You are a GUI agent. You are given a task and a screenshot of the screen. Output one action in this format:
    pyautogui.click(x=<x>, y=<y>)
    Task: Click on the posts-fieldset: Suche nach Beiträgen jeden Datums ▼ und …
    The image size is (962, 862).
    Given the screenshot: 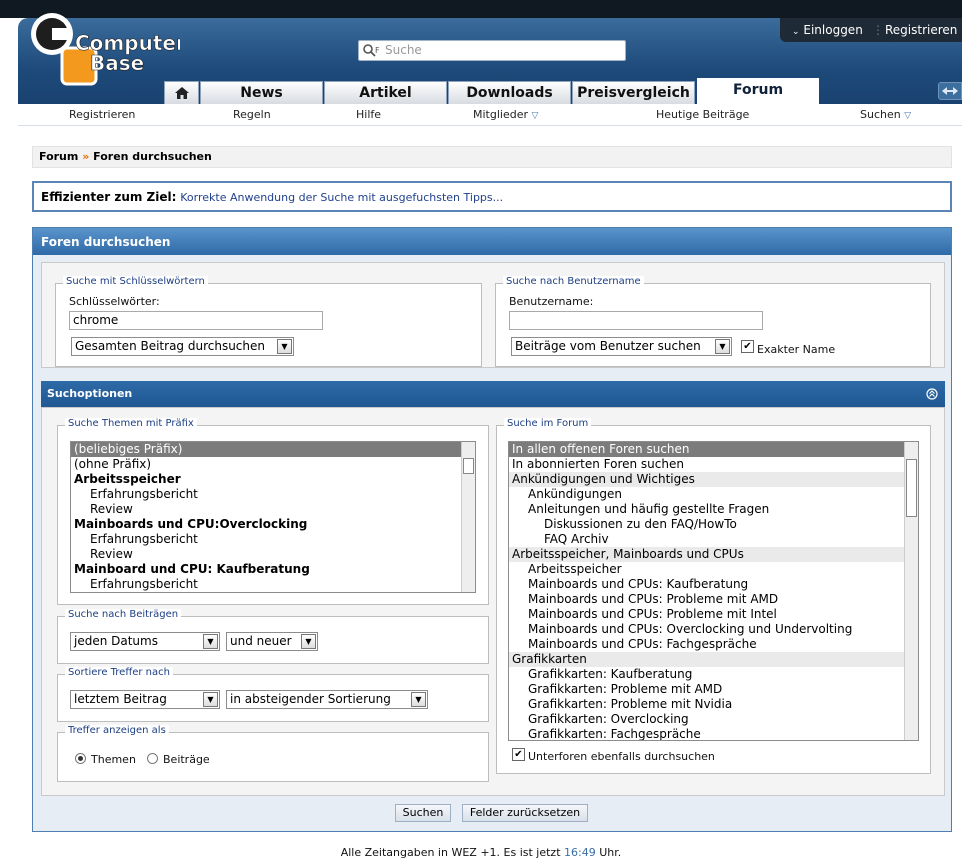 What is the action you would take?
    pyautogui.click(x=273, y=636)
    